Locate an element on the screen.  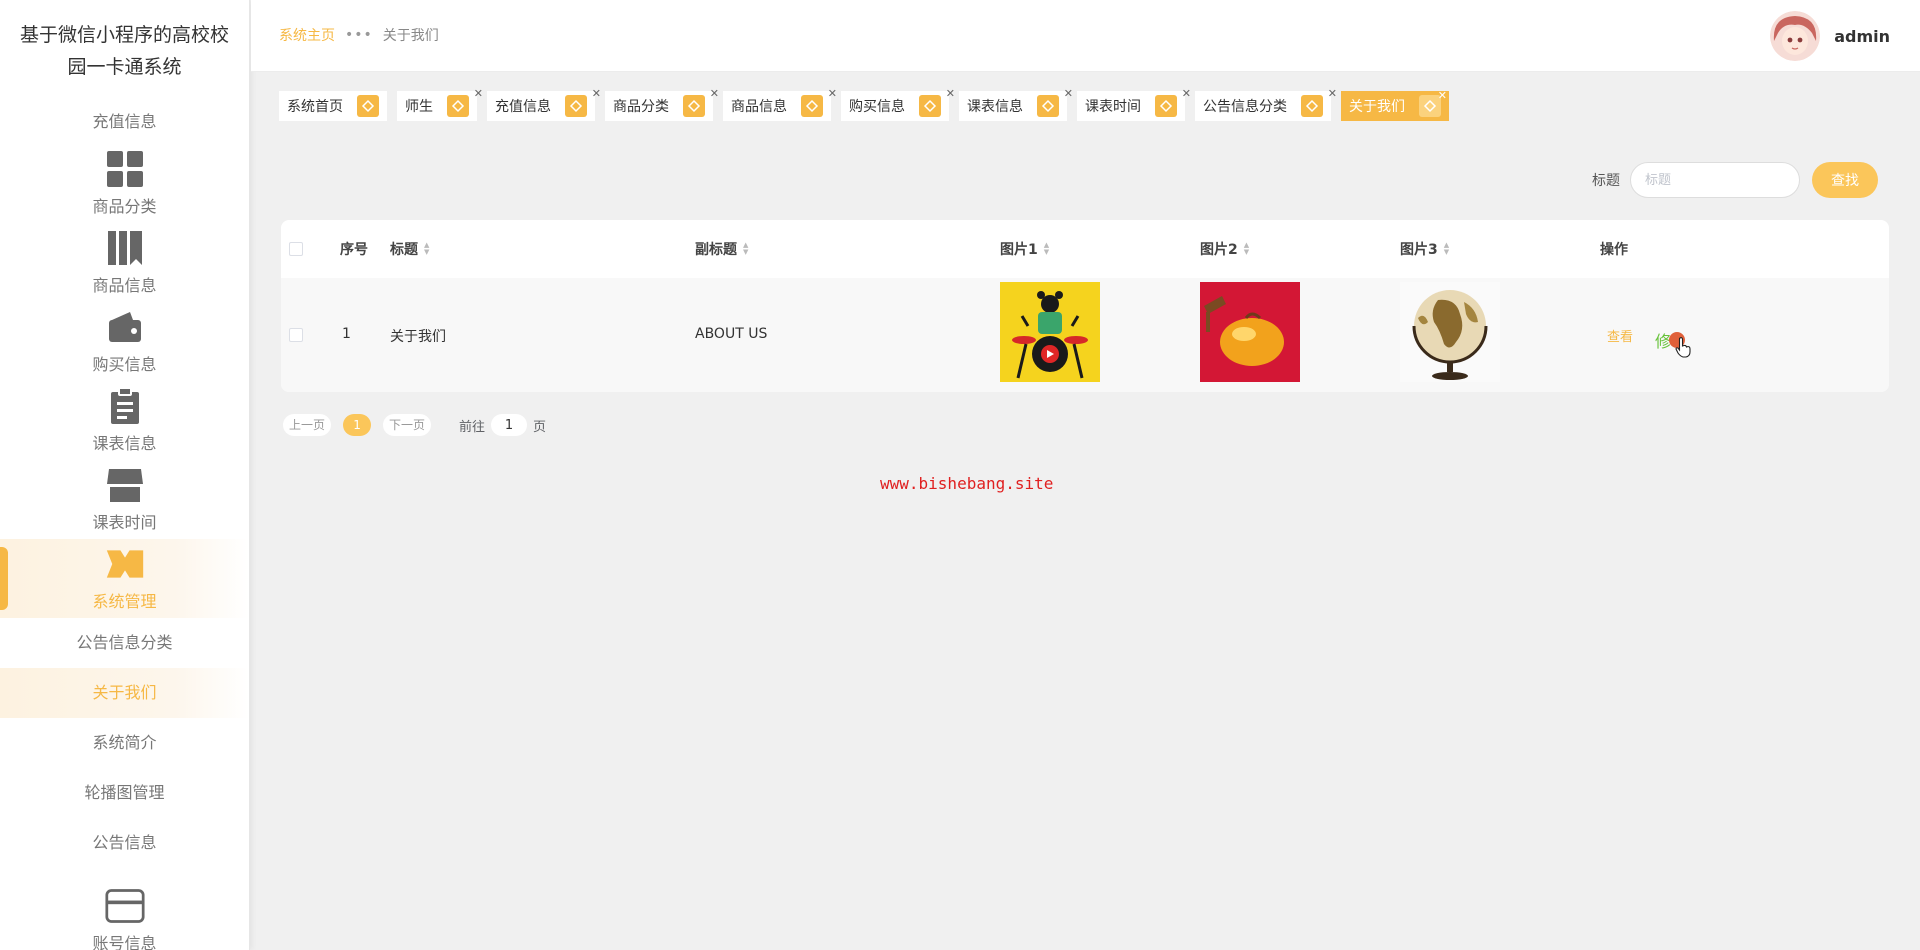
shop-icon is located at coordinates (125, 485).